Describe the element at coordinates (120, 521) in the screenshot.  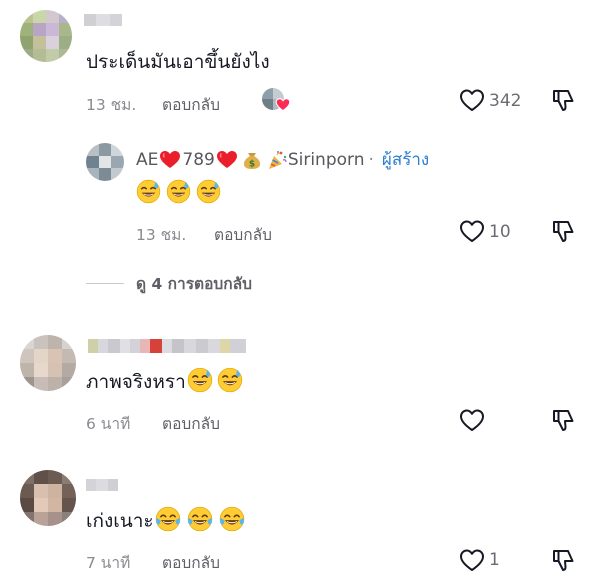
I see `comment-text: เก่งเนาะ` at that location.